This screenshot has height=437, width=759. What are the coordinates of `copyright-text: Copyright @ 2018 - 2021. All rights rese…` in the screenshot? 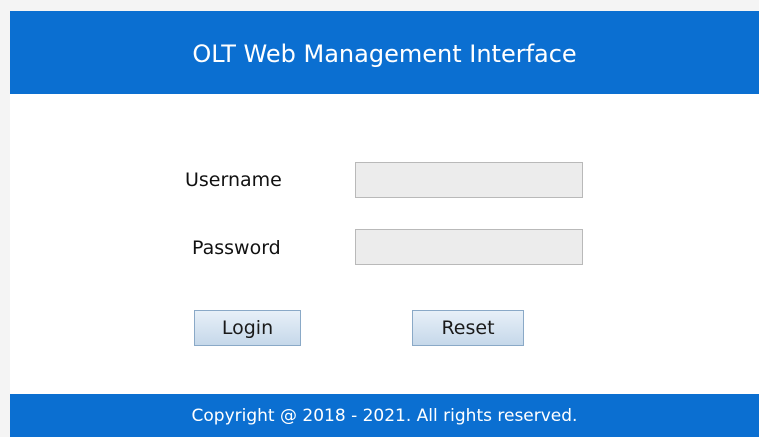 It's located at (384, 415).